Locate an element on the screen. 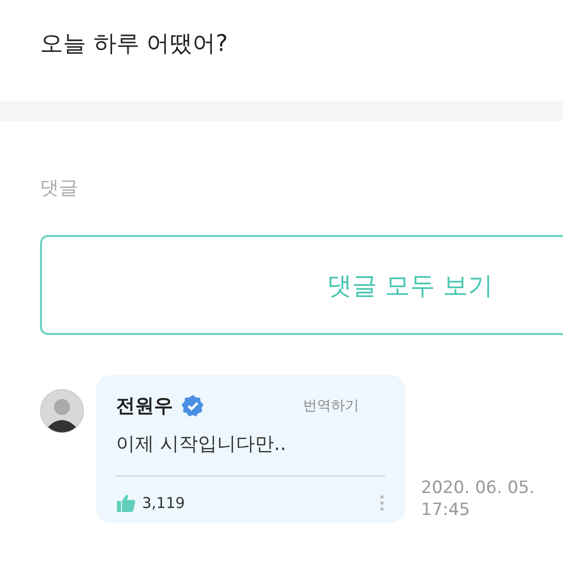 The height and width of the screenshot is (563, 563). more-icon is located at coordinates (382, 503).